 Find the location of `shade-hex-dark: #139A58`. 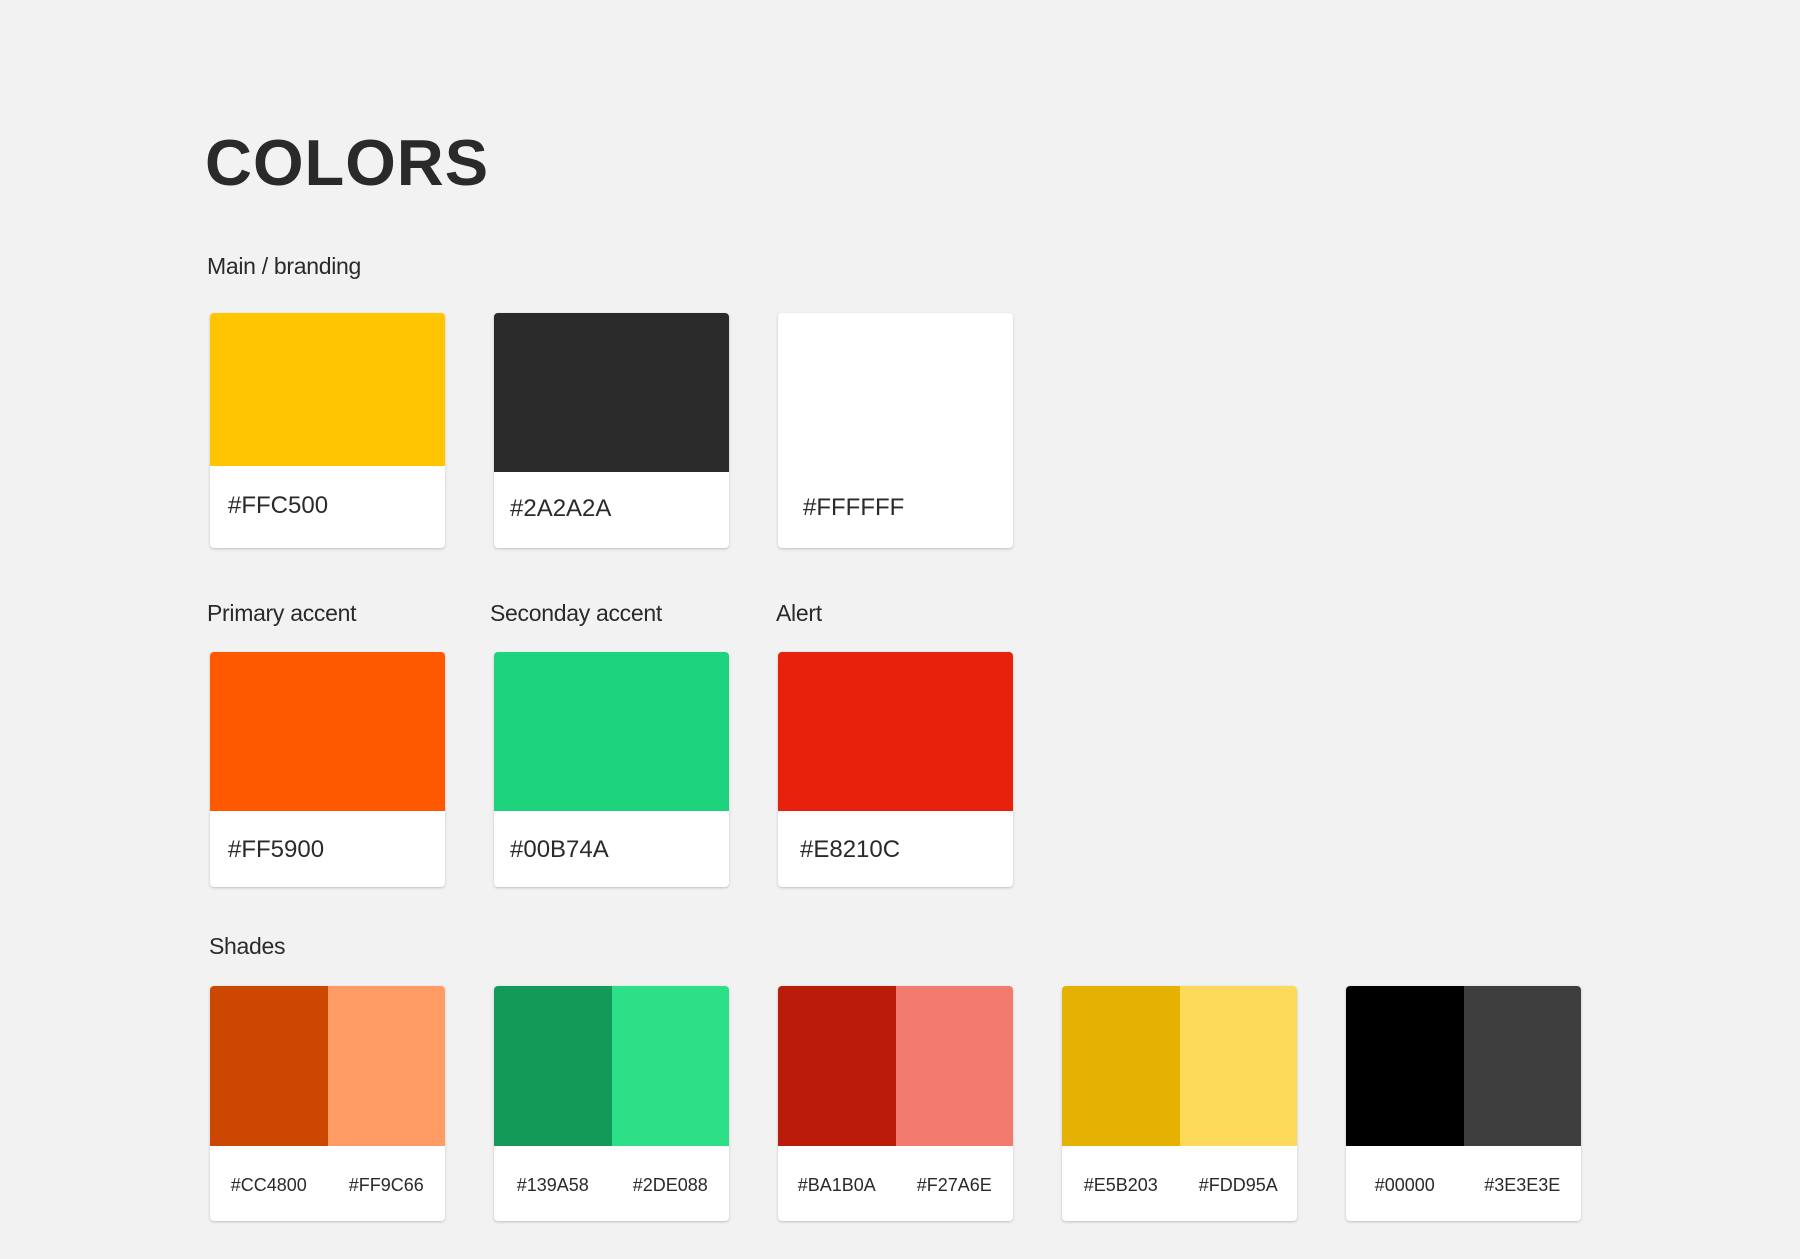

shade-hex-dark: #139A58 is located at coordinates (552, 1185).